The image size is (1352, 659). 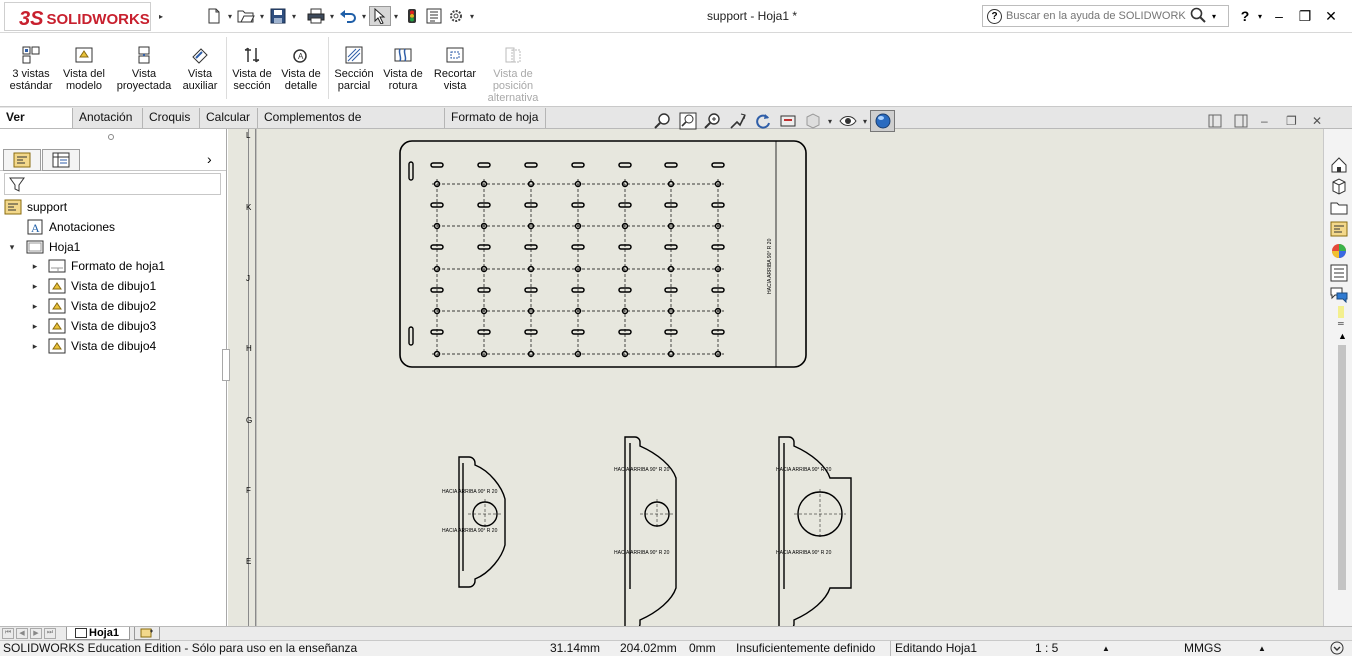 I want to click on restore-icon: ❐, so click(x=1305, y=16).